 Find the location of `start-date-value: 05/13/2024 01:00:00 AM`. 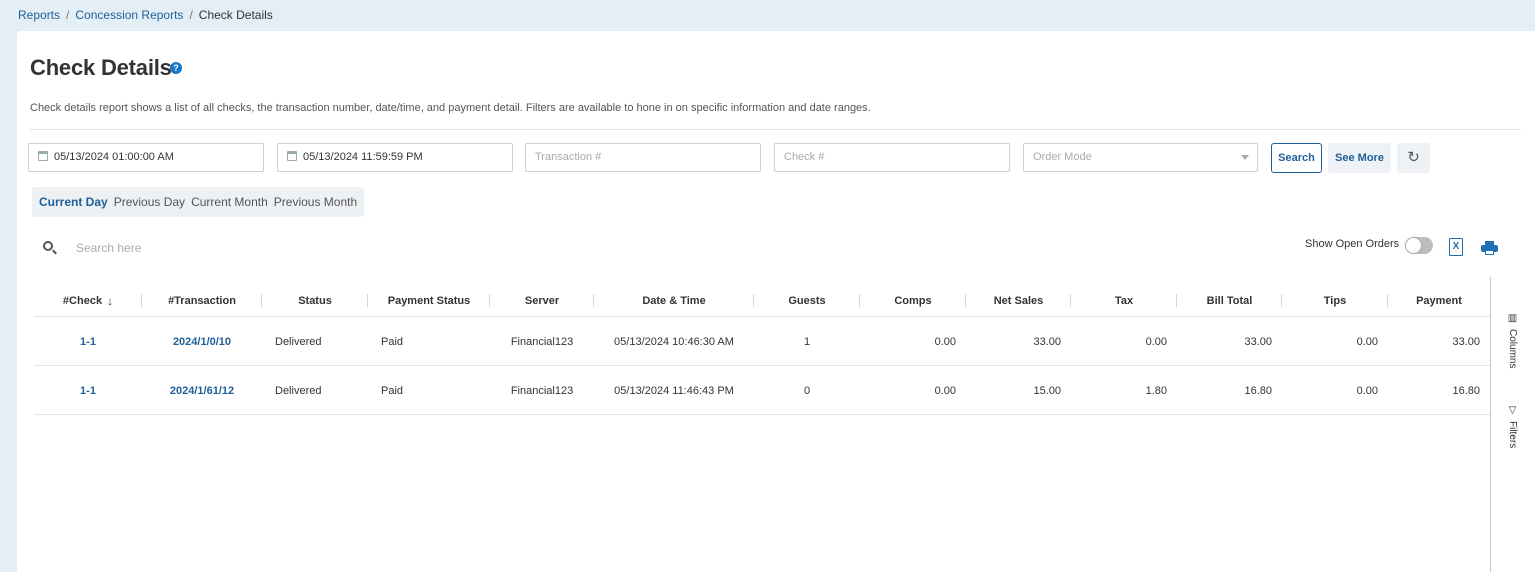

start-date-value: 05/13/2024 01:00:00 AM is located at coordinates (114, 157).